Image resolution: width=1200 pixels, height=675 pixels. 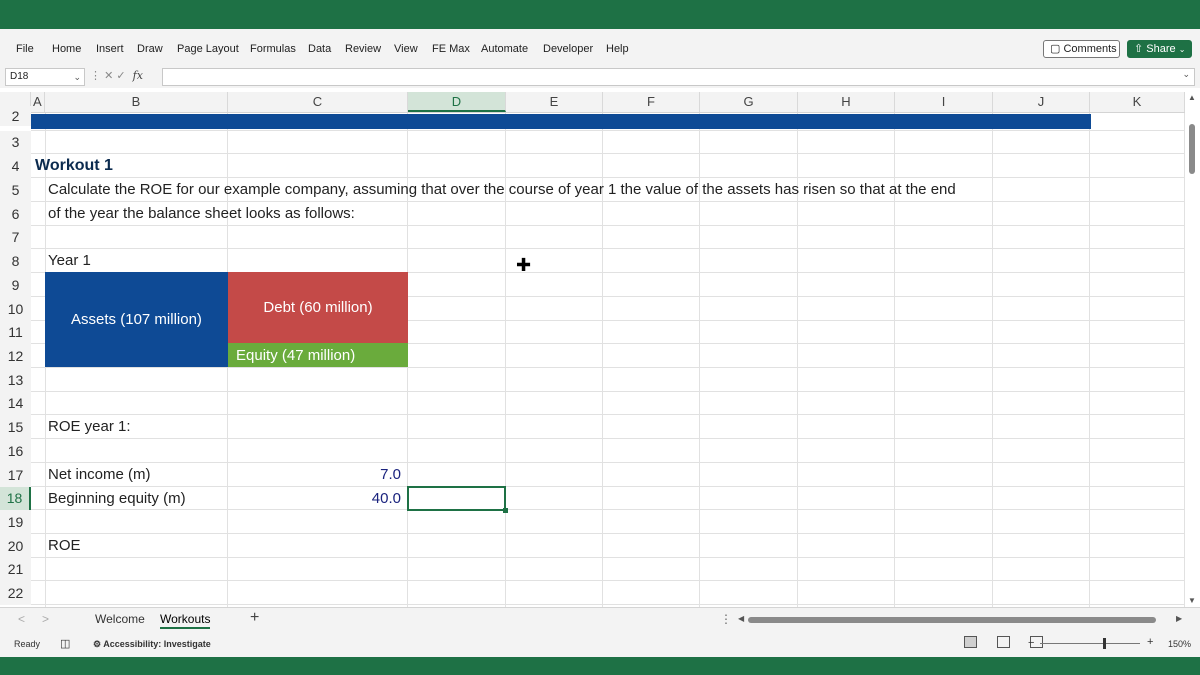 I want to click on column-header-b: B, so click(x=136, y=102).